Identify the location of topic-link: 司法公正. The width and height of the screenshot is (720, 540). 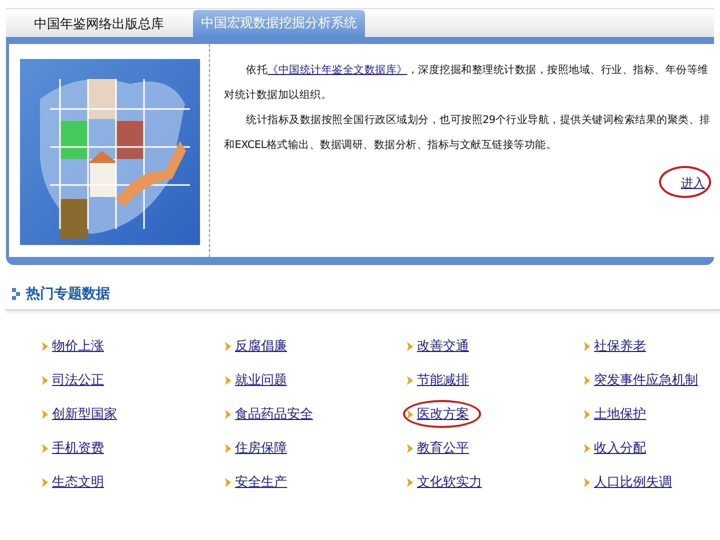
(78, 380).